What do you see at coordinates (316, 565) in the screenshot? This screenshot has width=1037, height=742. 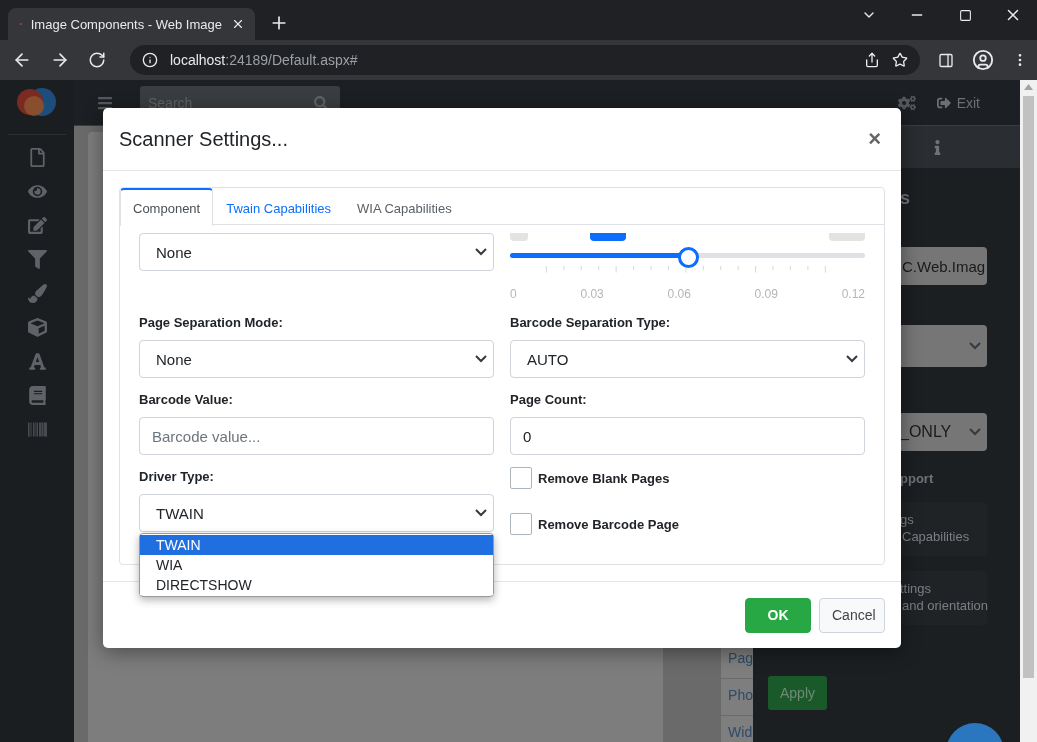 I see `dropdown-option: WIA` at bounding box center [316, 565].